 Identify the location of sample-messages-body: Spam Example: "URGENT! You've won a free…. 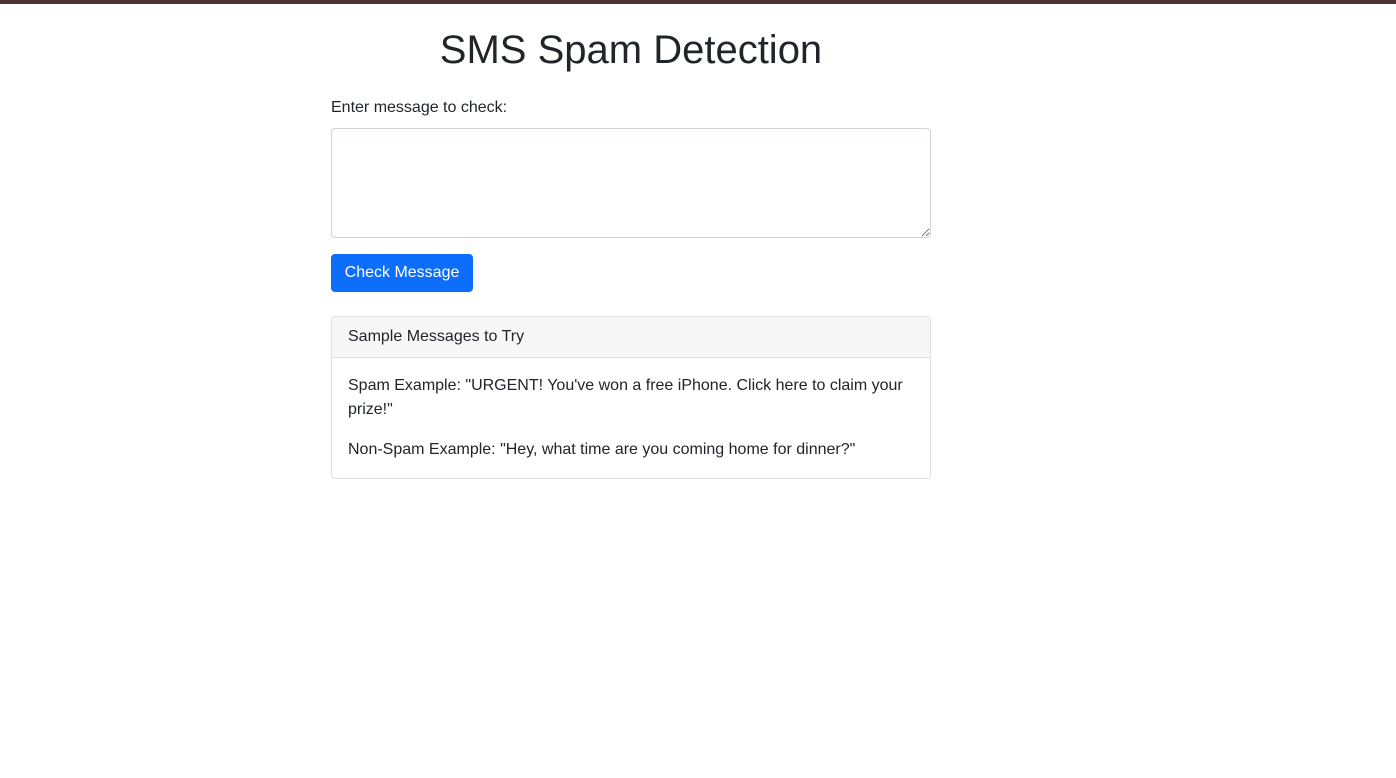
(631, 410).